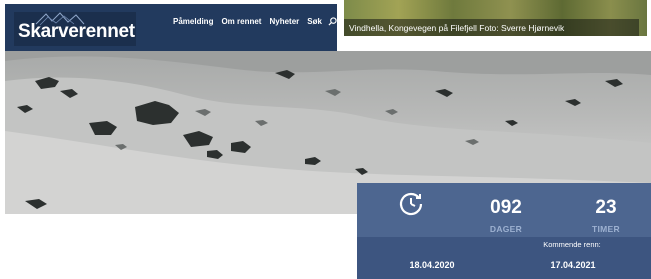  What do you see at coordinates (76, 31) in the screenshot?
I see `logo-text: Skarverennet` at bounding box center [76, 31].